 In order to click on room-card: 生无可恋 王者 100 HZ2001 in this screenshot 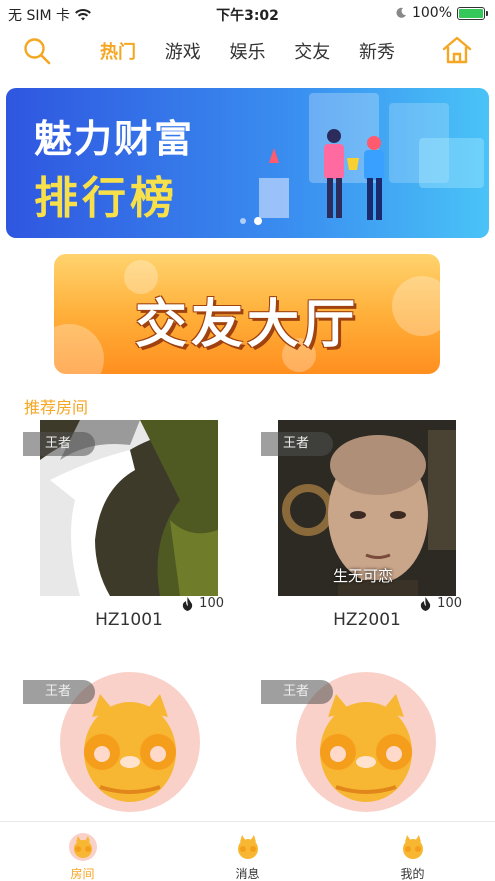, I will do `click(361, 530)`.